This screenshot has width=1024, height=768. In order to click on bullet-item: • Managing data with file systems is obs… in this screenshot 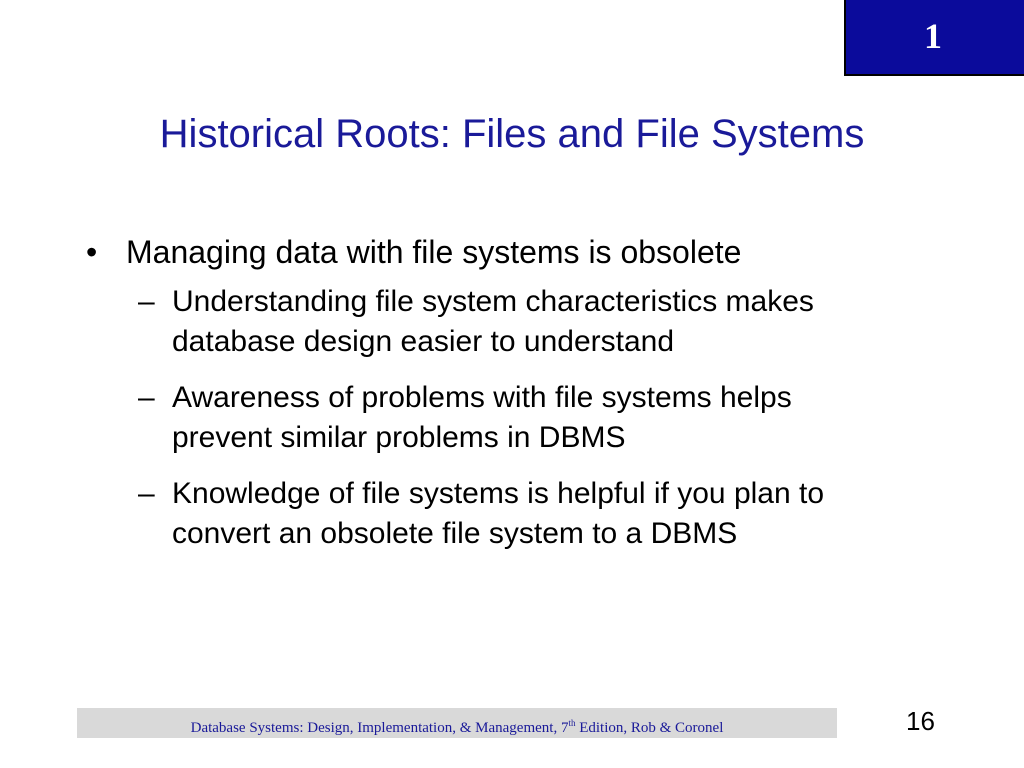, I will do `click(526, 252)`.